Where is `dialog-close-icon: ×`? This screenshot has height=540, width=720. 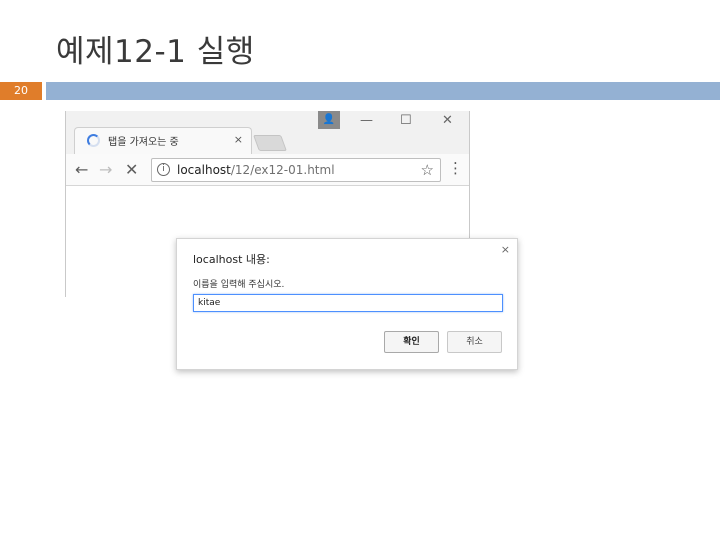
dialog-close-icon: × is located at coordinates (505, 249).